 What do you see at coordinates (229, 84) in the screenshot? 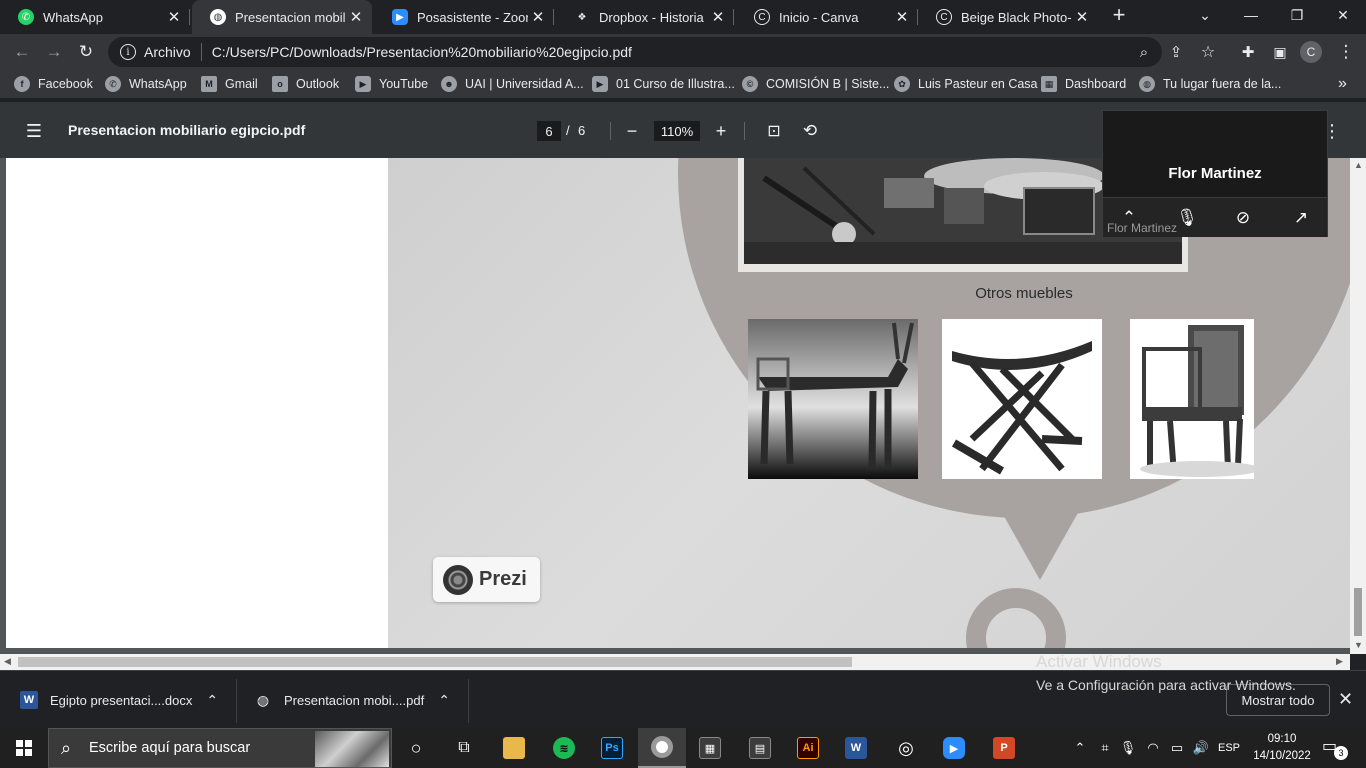
I see `bookmark-gmail: M Gmail` at bounding box center [229, 84].